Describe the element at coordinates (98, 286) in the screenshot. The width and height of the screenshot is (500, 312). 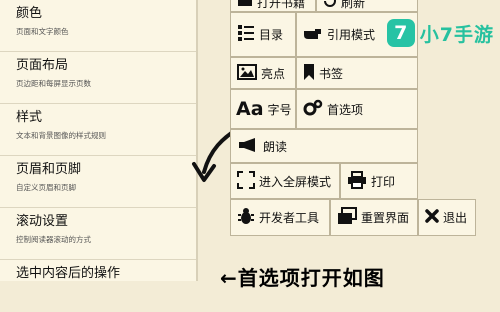
I see `setting-item-selection-action: 选中内容后的操作` at that location.